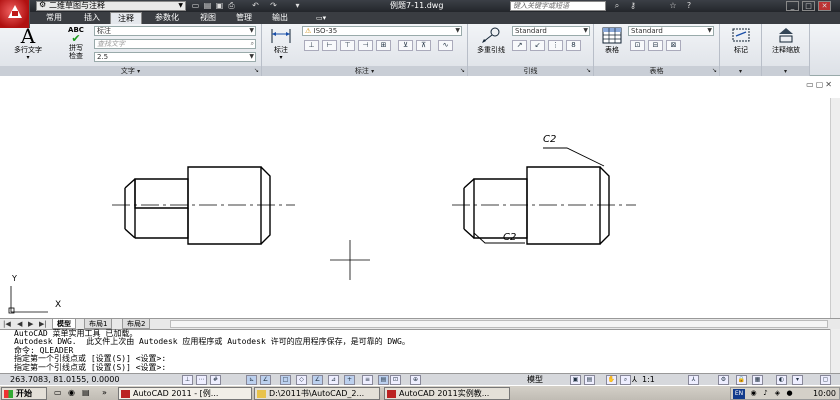 Image resolution: width=840 pixels, height=400 pixels. Describe the element at coordinates (671, 31) in the screenshot. I see `table-style-dropdown: Standard ▼` at that location.